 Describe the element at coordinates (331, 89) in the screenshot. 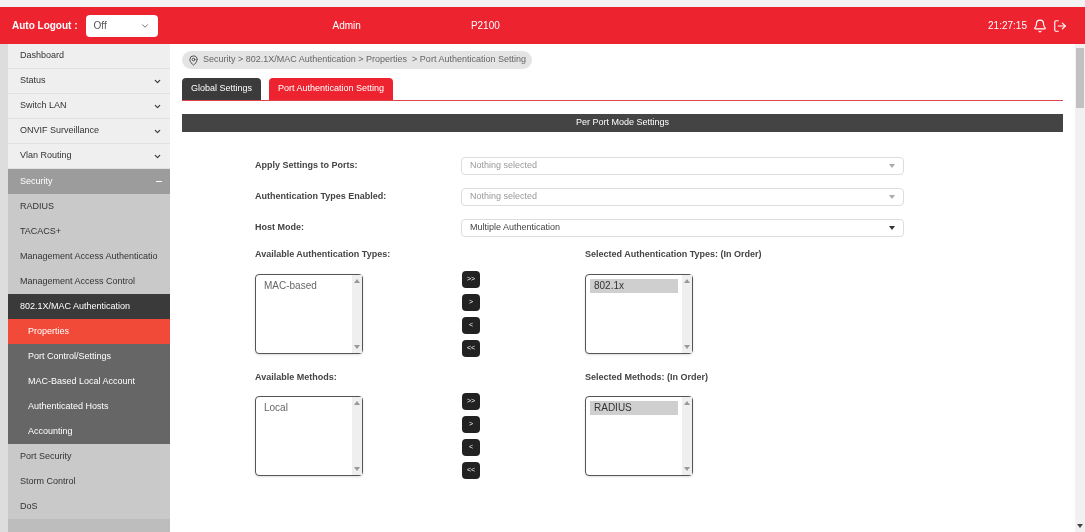

I see `tab: Port Authentication Setting` at that location.